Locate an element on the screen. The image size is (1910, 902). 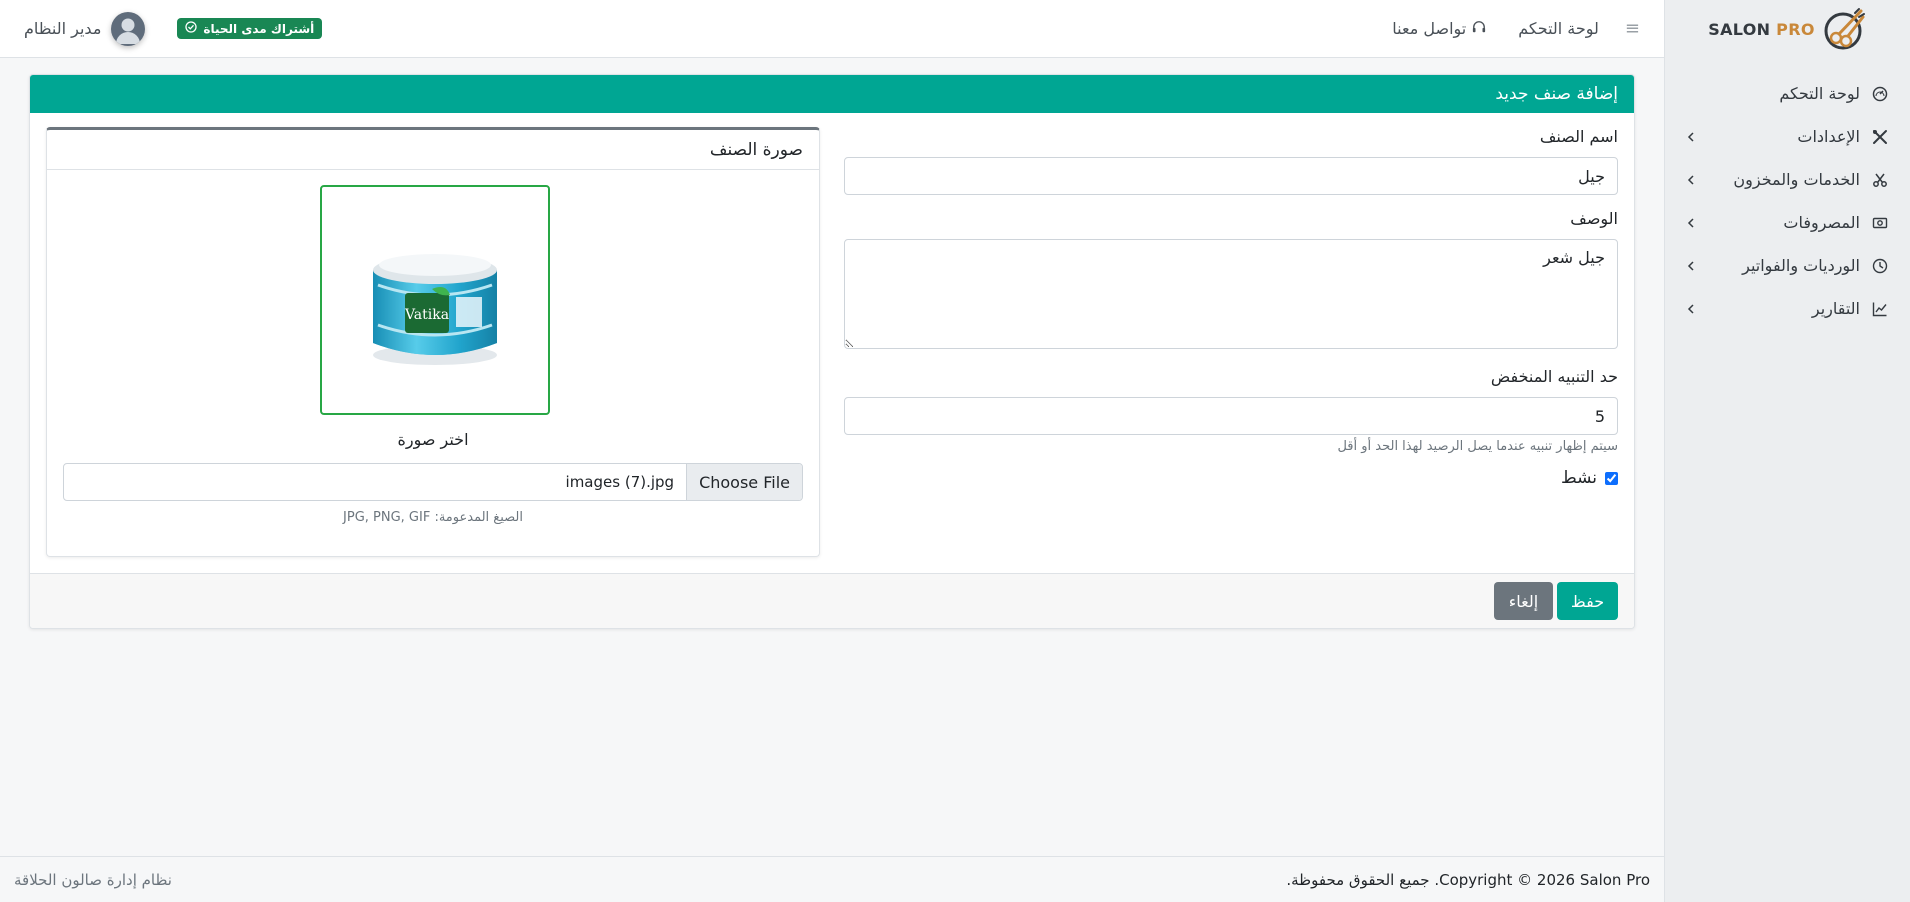
system-name: نظام إدارة صالون الحلاقة is located at coordinates (93, 879).